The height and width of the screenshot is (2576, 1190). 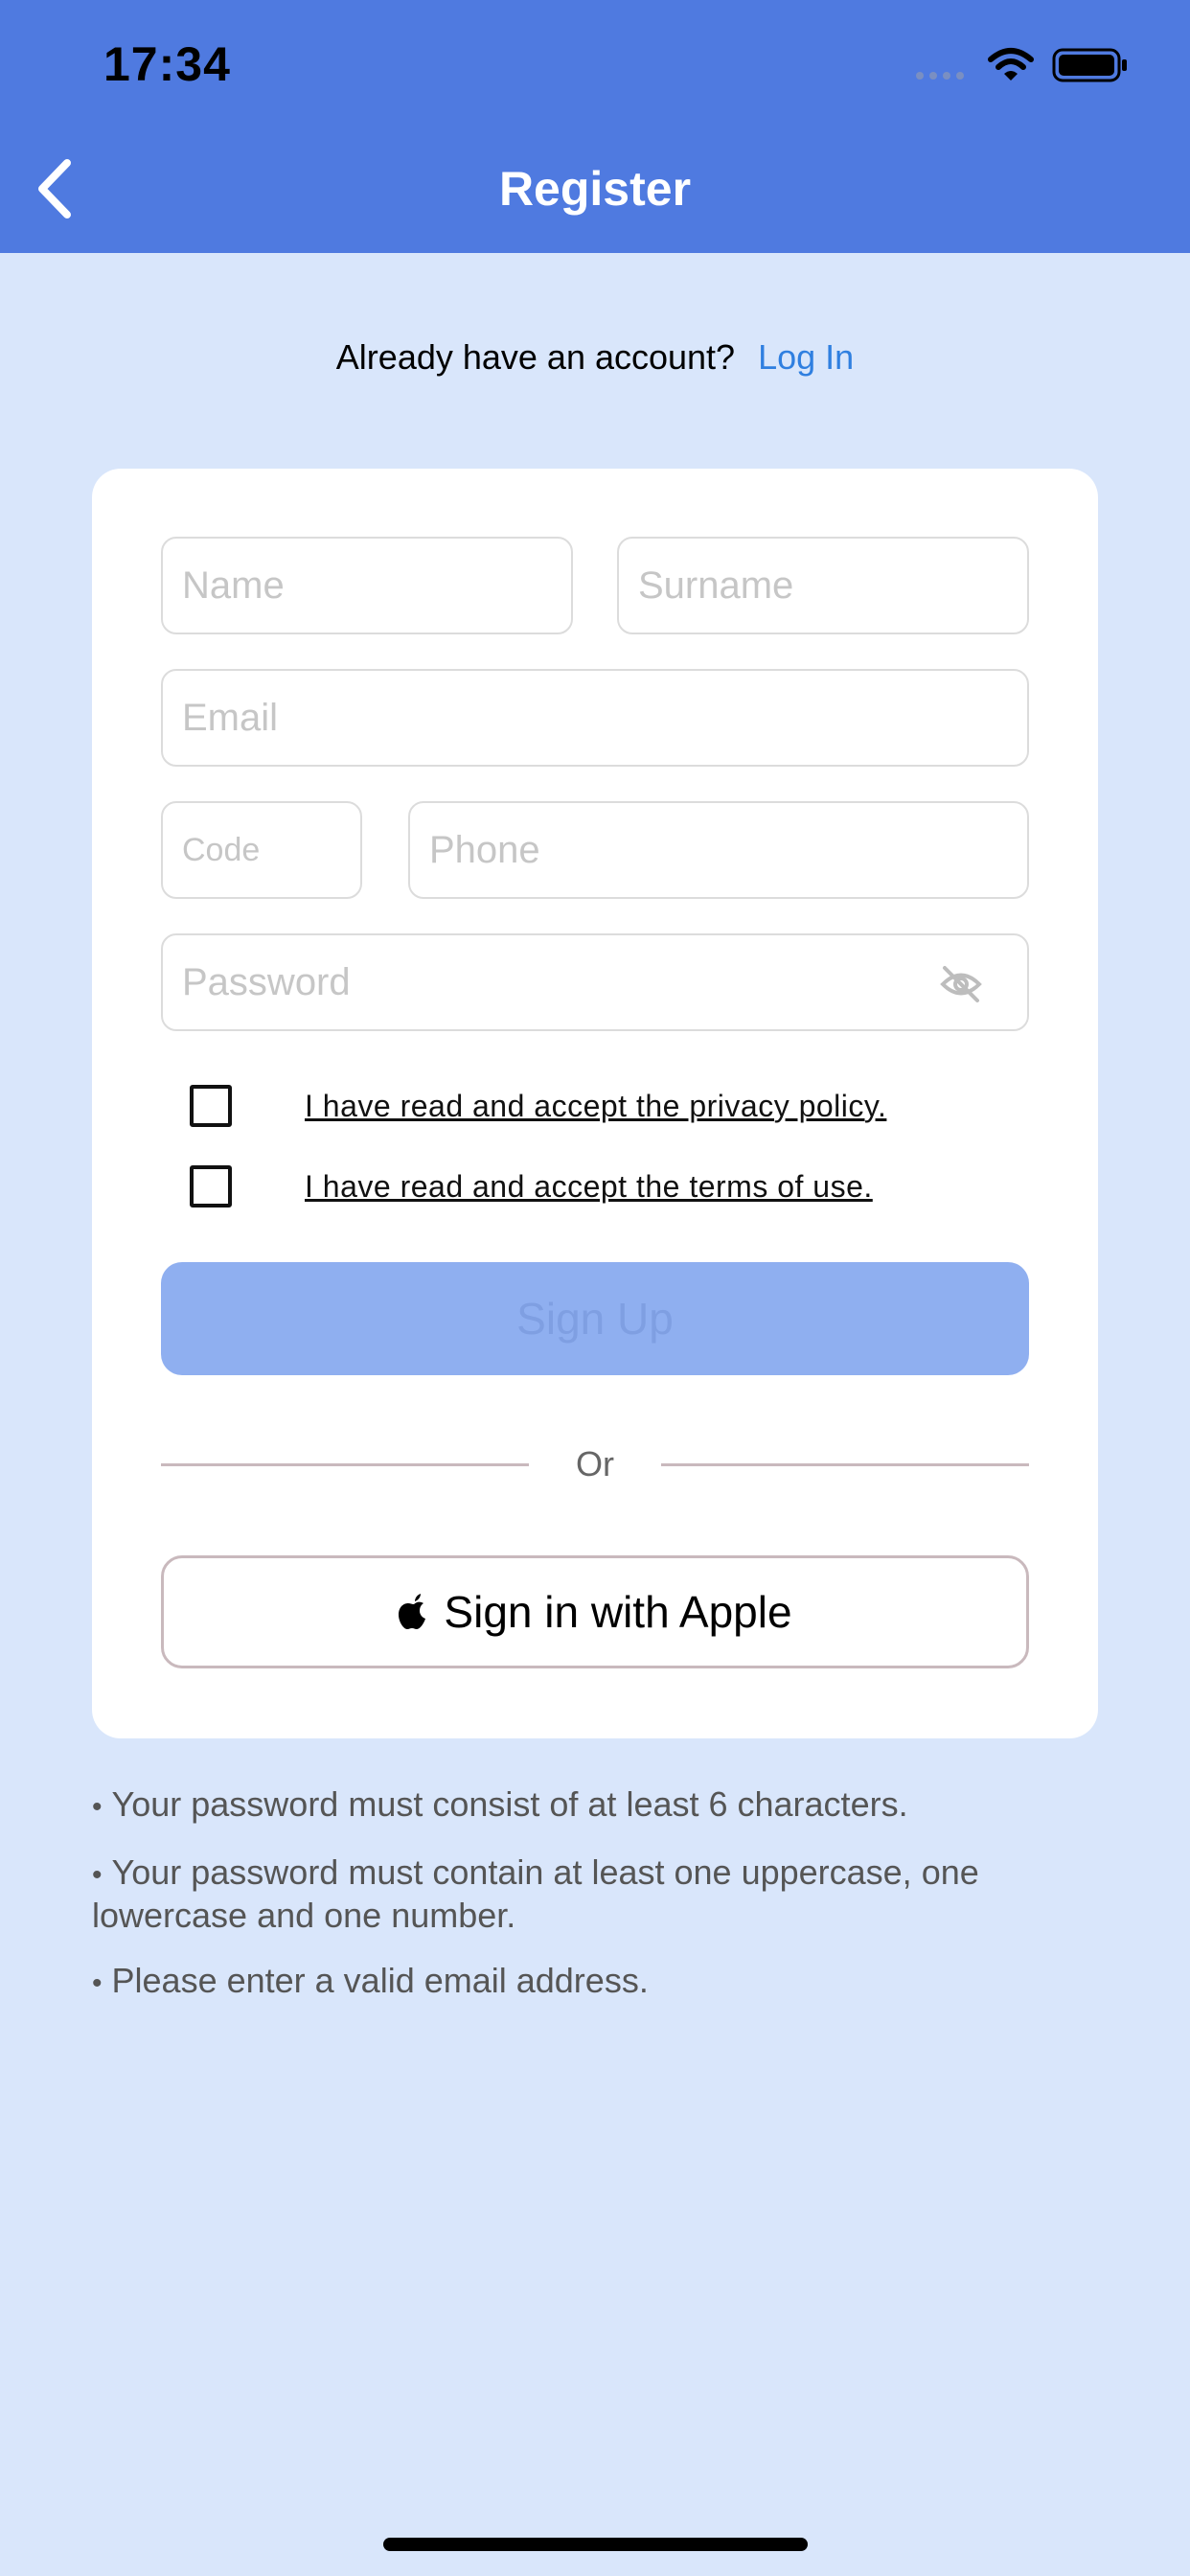 What do you see at coordinates (806, 357) in the screenshot?
I see `login-link: Log In` at bounding box center [806, 357].